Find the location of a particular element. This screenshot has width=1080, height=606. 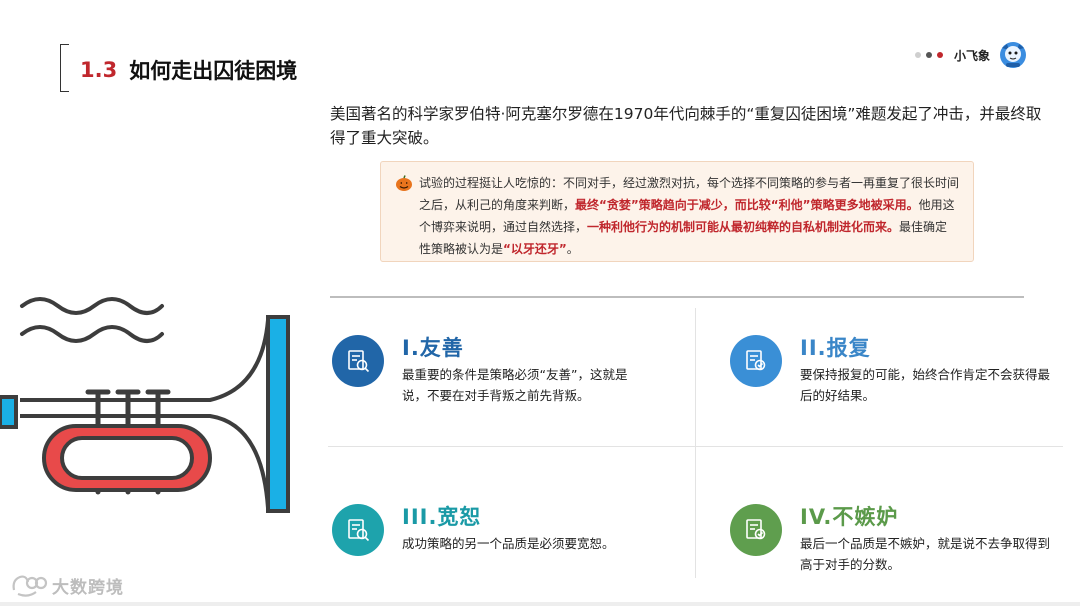

card-description: 要保持报复的可能，始终合作肯定不会获得最后的好结果。 is located at coordinates (925, 385).